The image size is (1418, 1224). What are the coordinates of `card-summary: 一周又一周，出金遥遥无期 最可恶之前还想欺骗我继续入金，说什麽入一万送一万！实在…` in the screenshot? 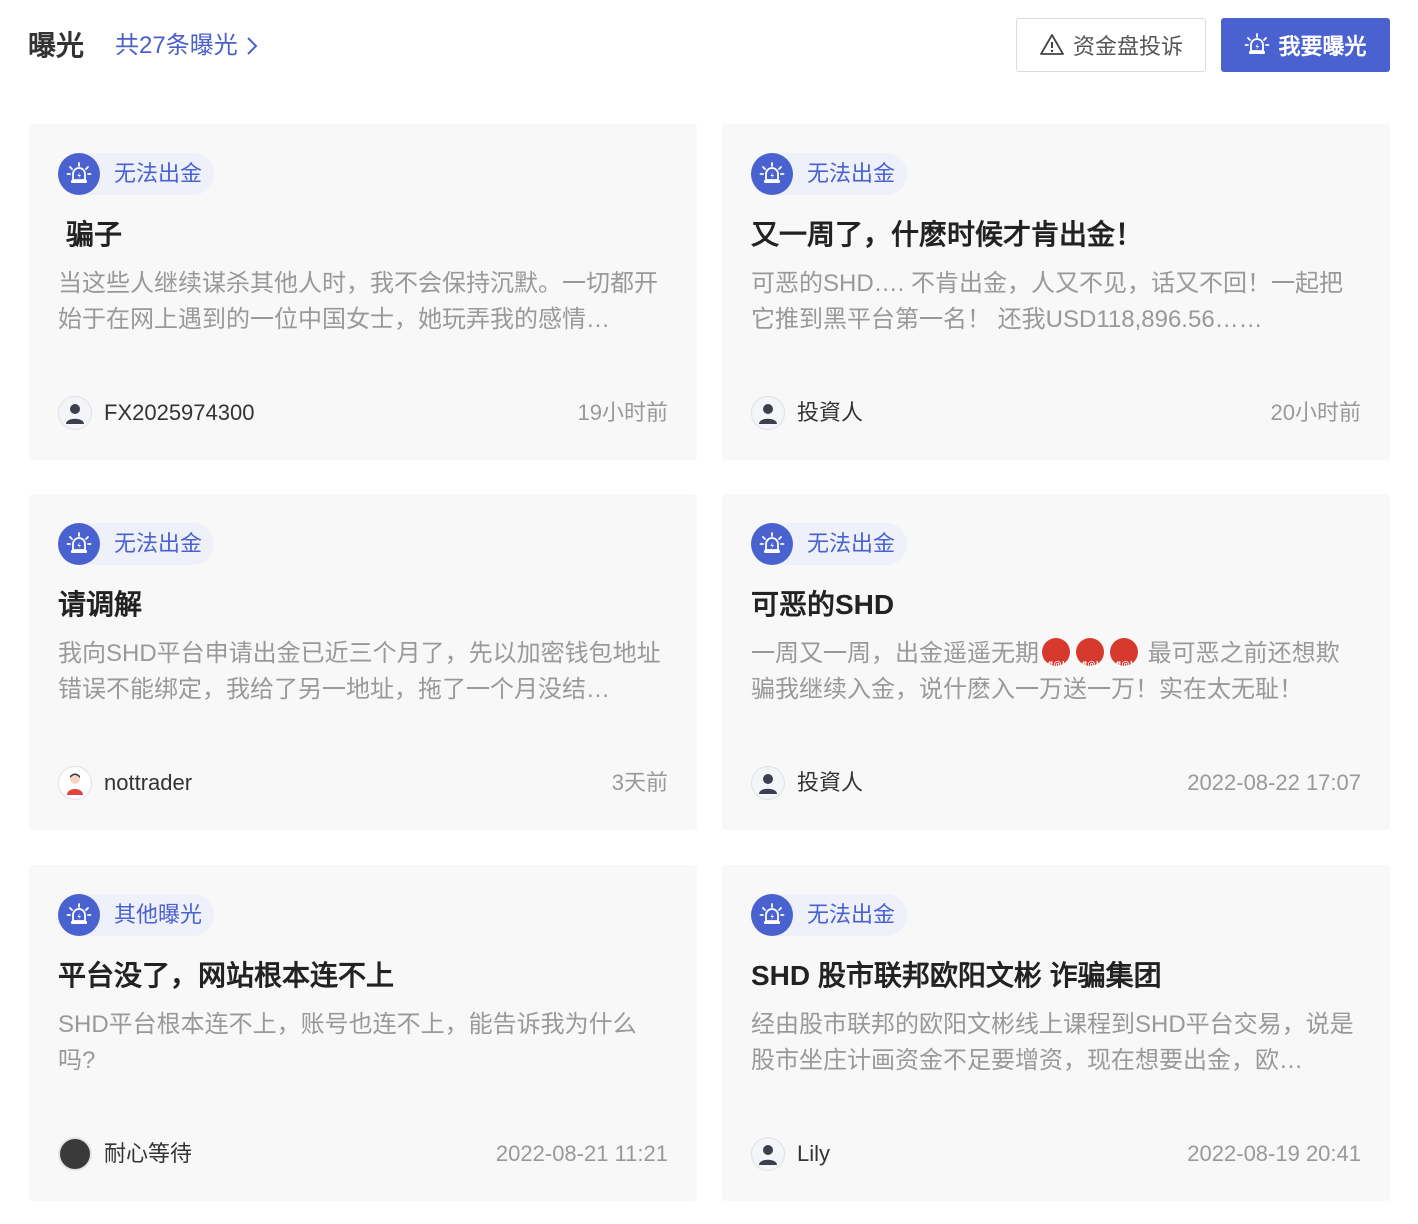 It's located at (1057, 672).